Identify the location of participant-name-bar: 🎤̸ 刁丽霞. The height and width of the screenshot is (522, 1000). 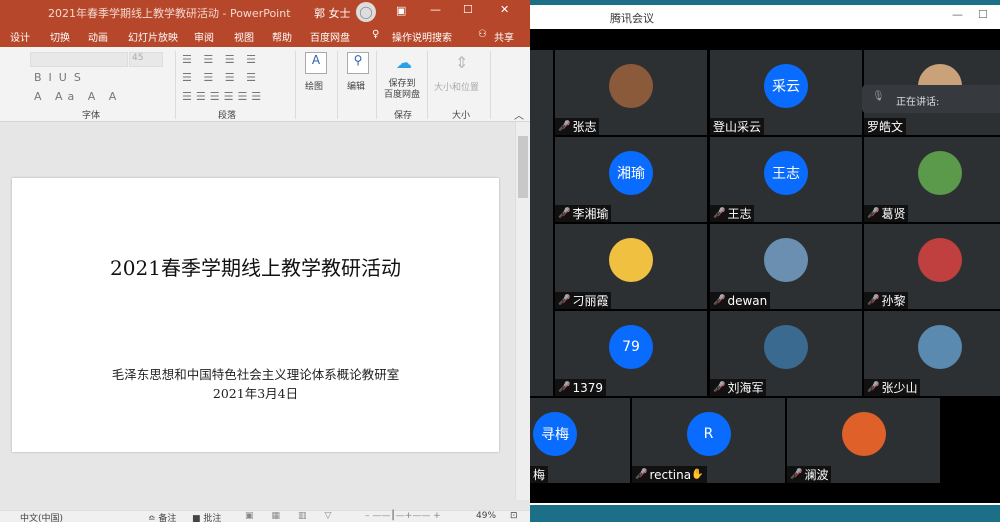
(583, 300).